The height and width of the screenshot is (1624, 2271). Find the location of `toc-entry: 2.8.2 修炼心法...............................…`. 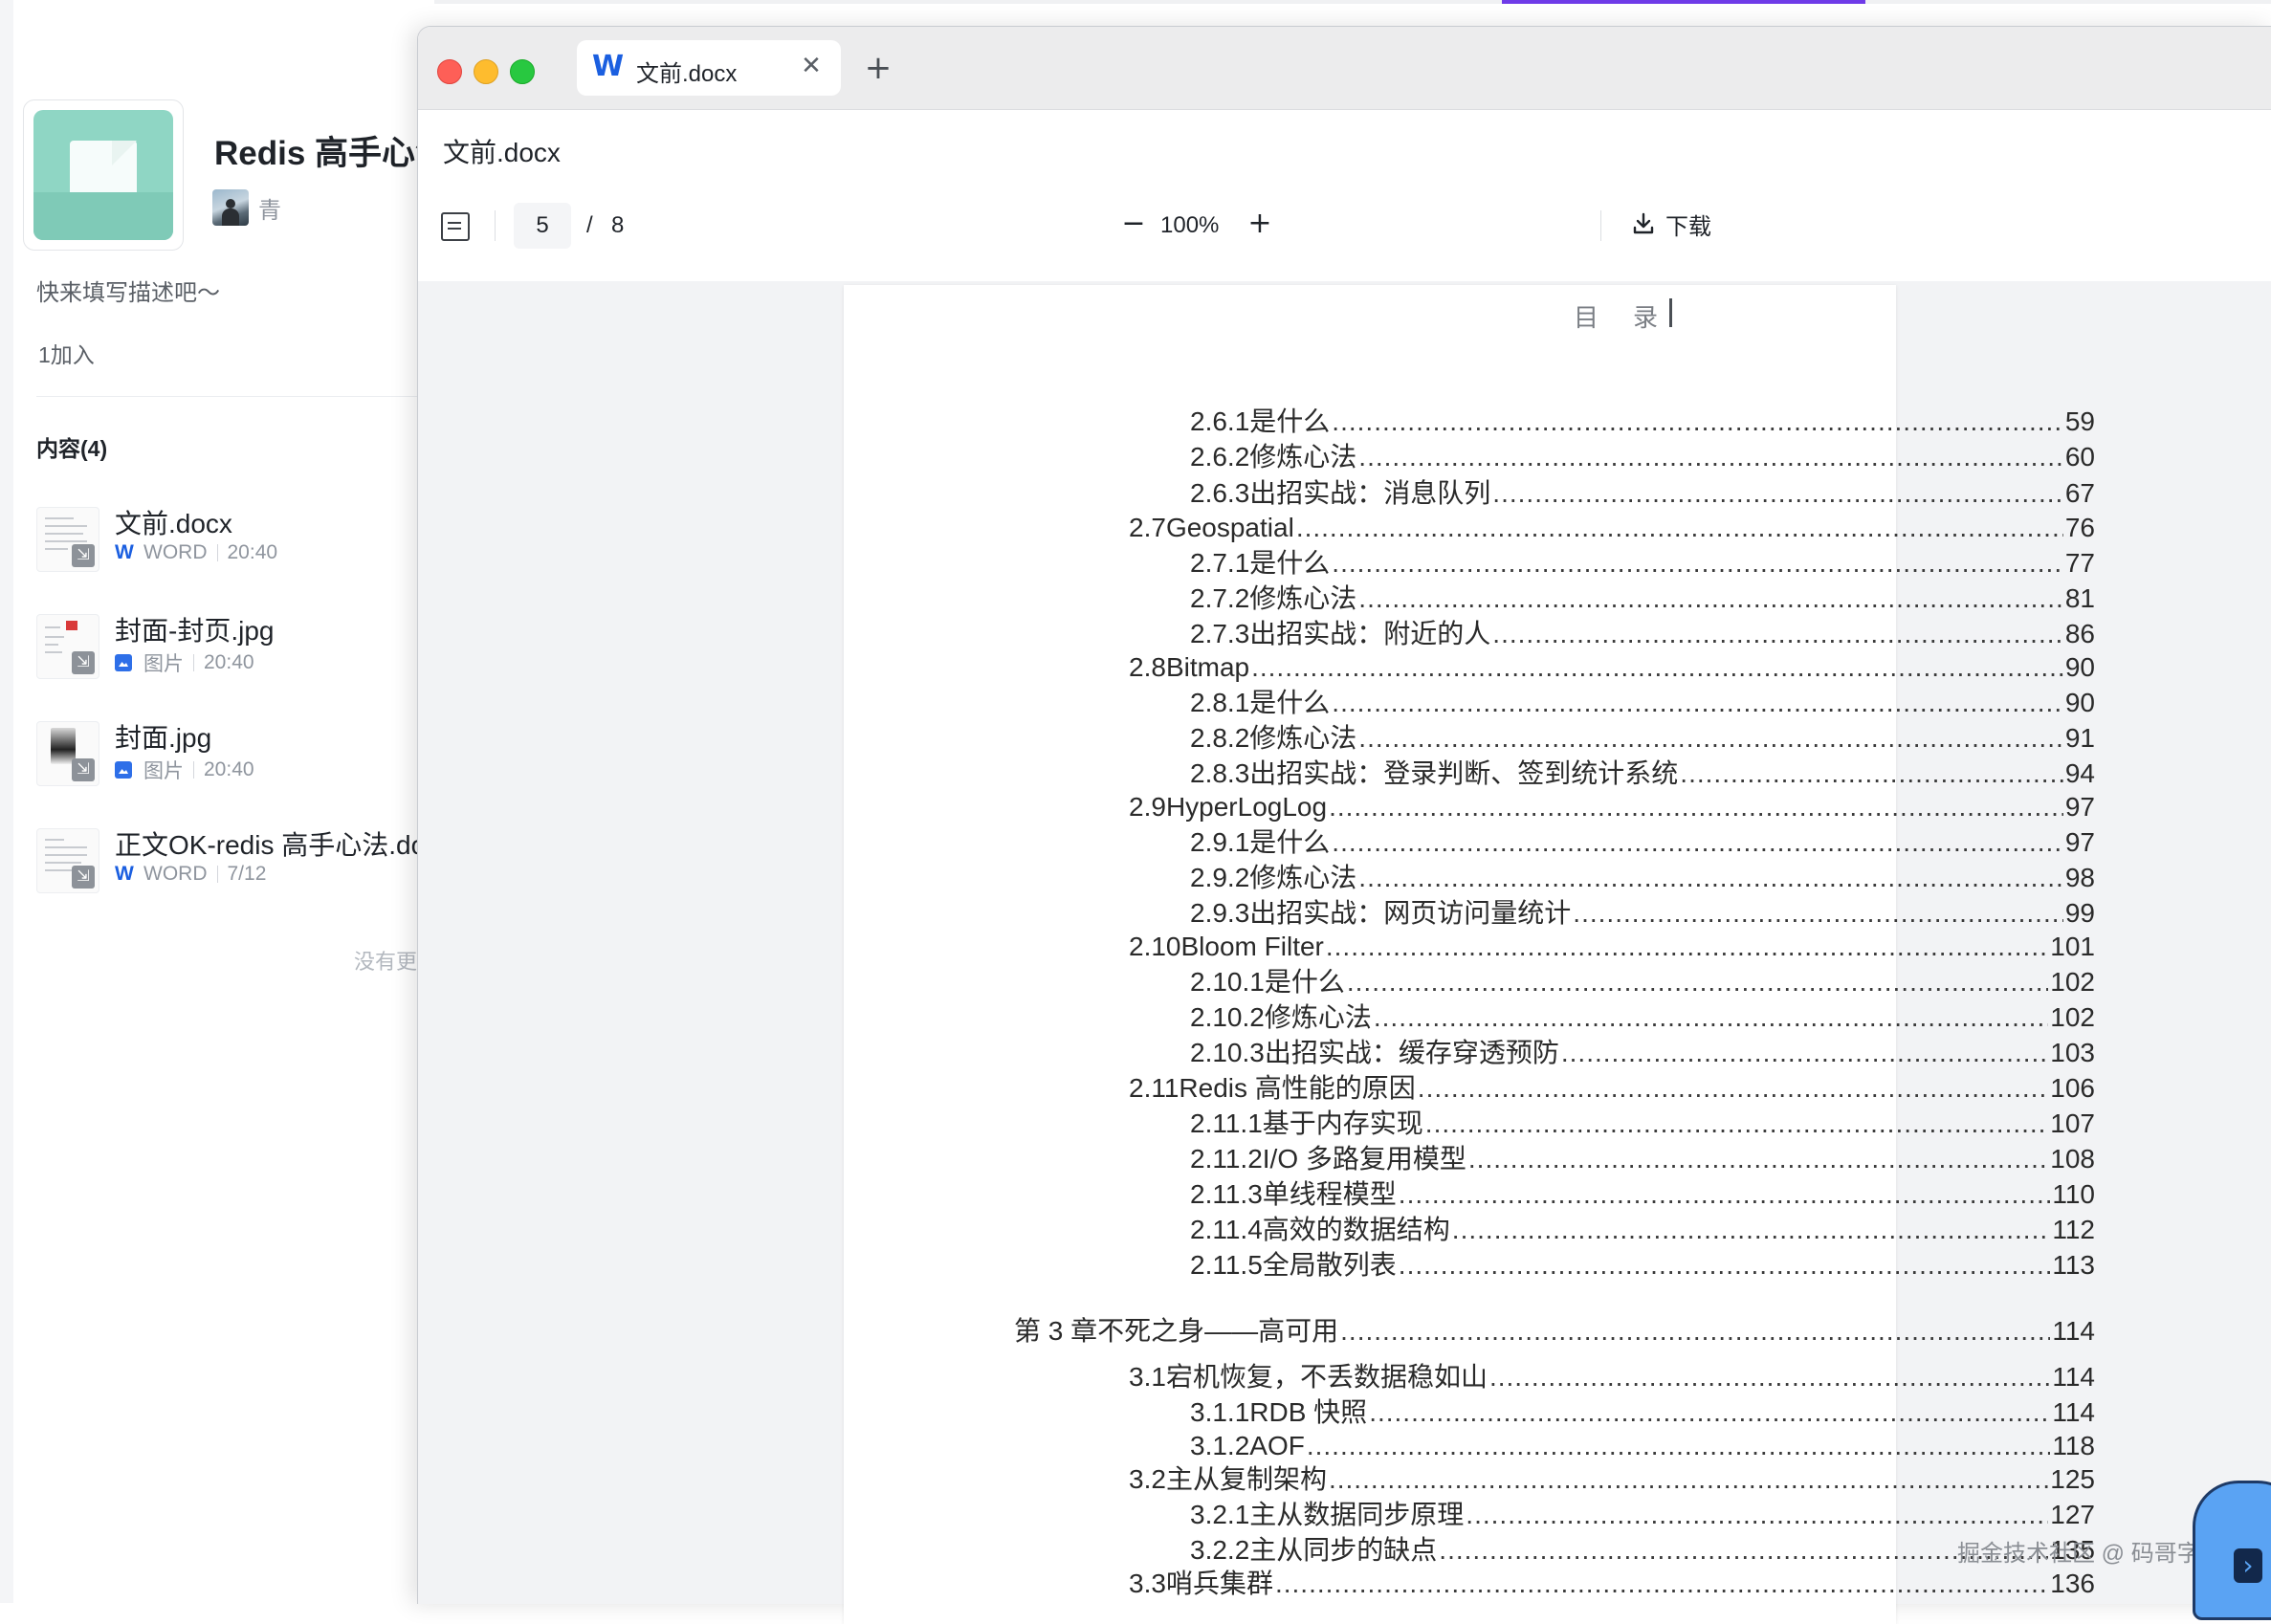

toc-entry: 2.8.2 修炼心法...............................… is located at coordinates (1643, 739).